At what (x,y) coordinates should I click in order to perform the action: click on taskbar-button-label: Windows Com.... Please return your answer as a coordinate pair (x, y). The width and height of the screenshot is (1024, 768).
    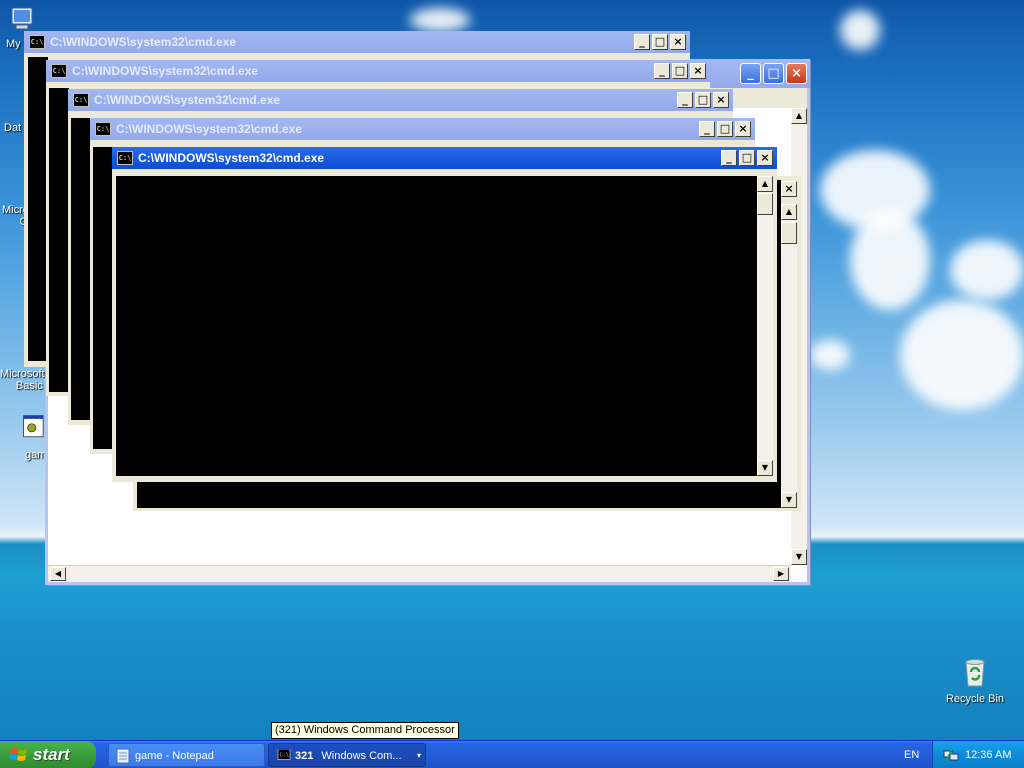
    Looking at the image, I should click on (361, 756).